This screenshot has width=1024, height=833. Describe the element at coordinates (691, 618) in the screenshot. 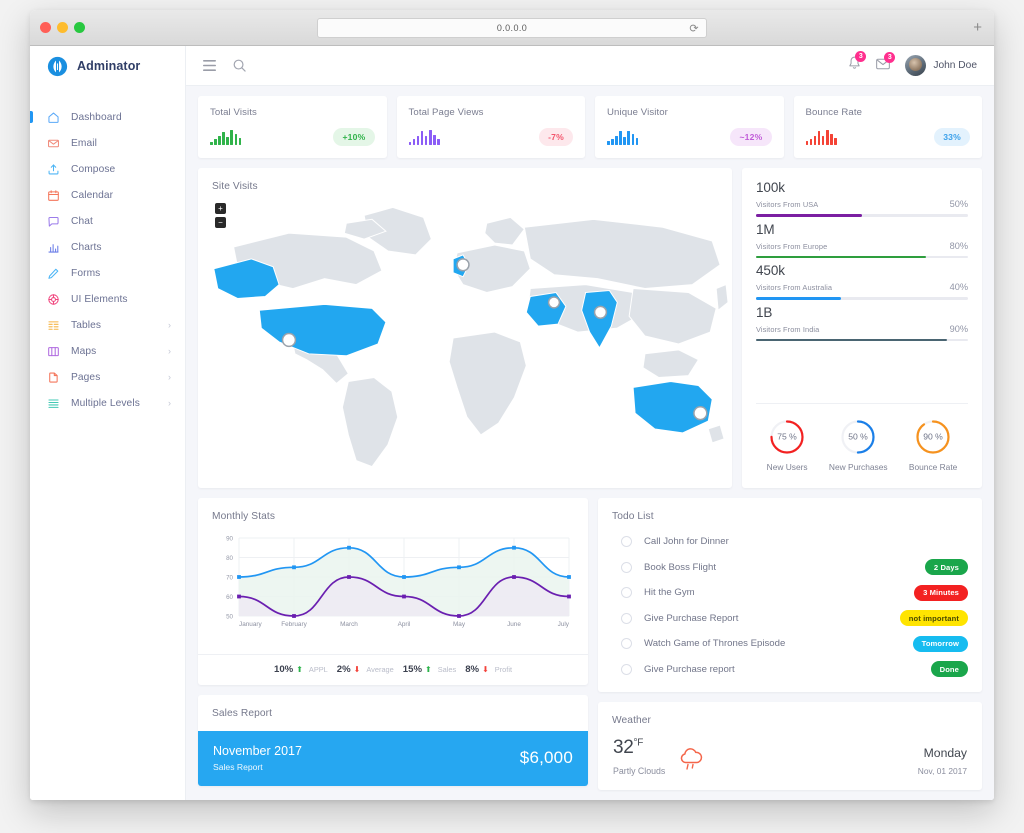

I see `todo-text: Give Purchase Report` at that location.